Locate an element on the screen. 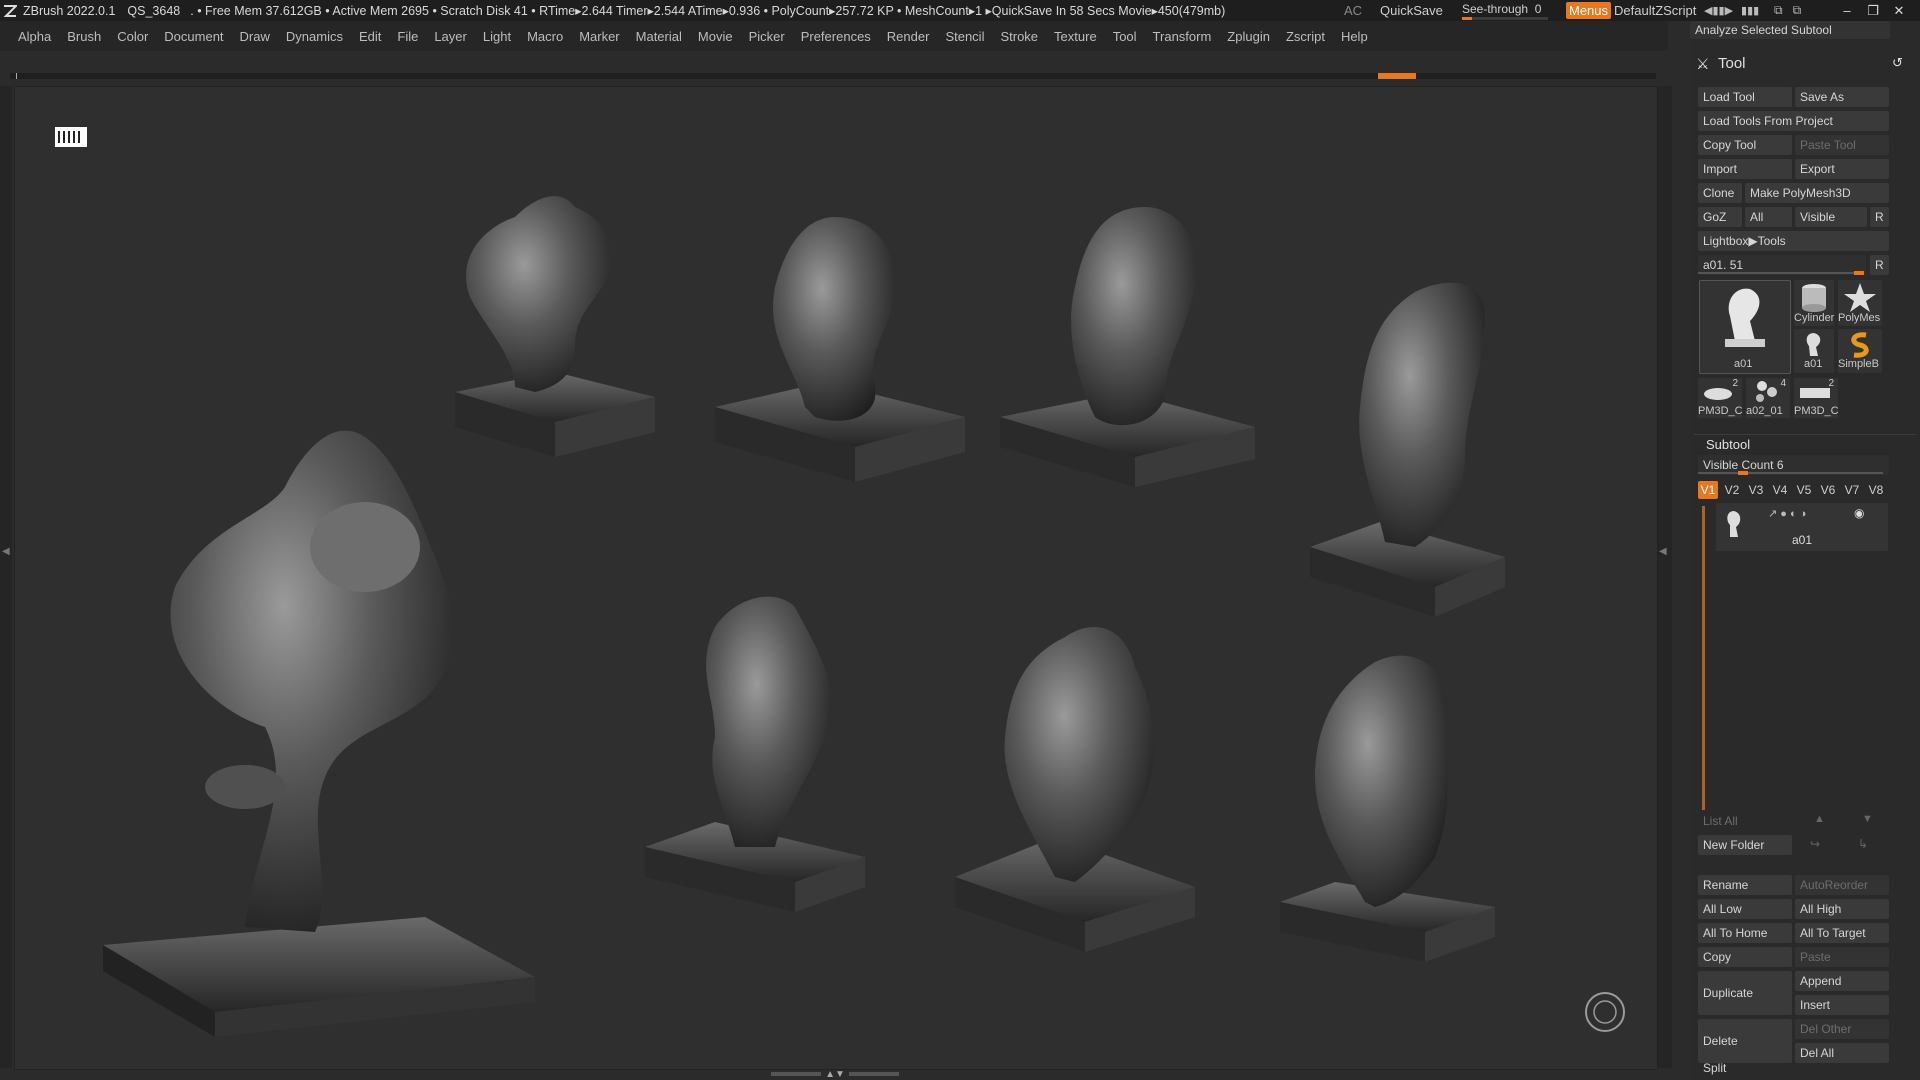 Image resolution: width=1920 pixels, height=1080 pixels. tab-v8: V8 is located at coordinates (1876, 490).